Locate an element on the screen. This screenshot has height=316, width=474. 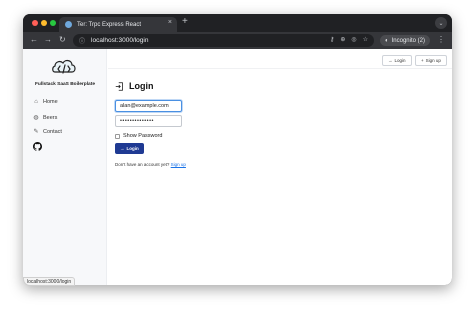
sidebar-item-contact: ✎ Contact is located at coordinates (47, 132).